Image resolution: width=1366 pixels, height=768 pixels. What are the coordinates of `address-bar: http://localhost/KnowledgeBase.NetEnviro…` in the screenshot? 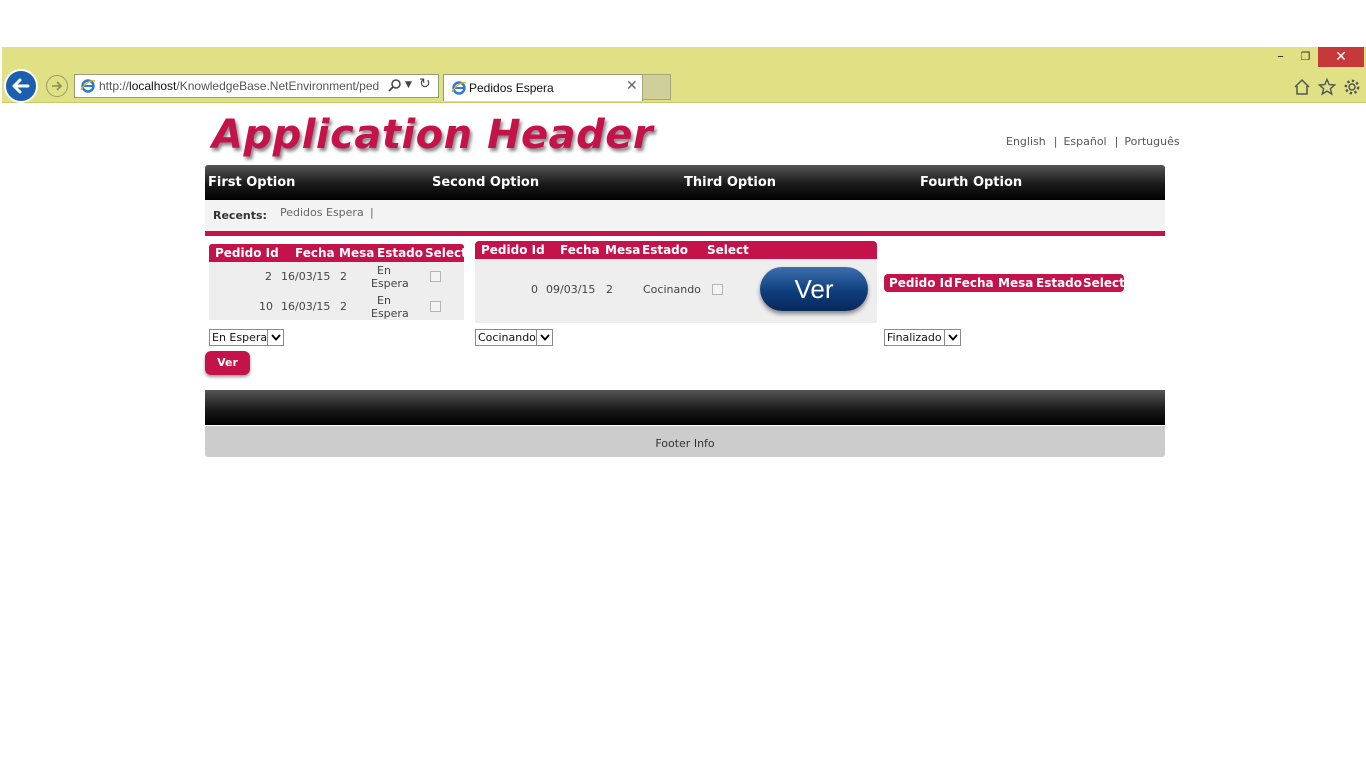 It's located at (256, 86).